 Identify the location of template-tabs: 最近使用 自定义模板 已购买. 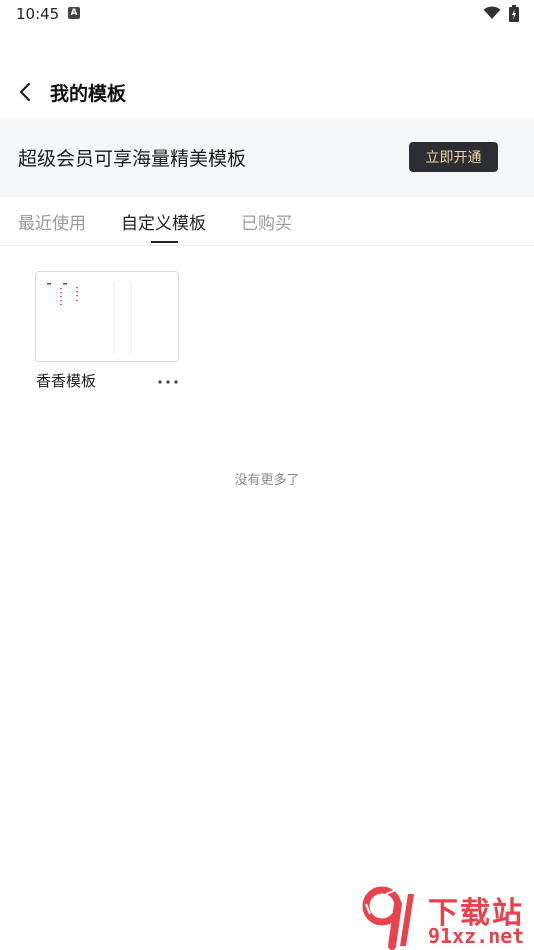
(267, 221).